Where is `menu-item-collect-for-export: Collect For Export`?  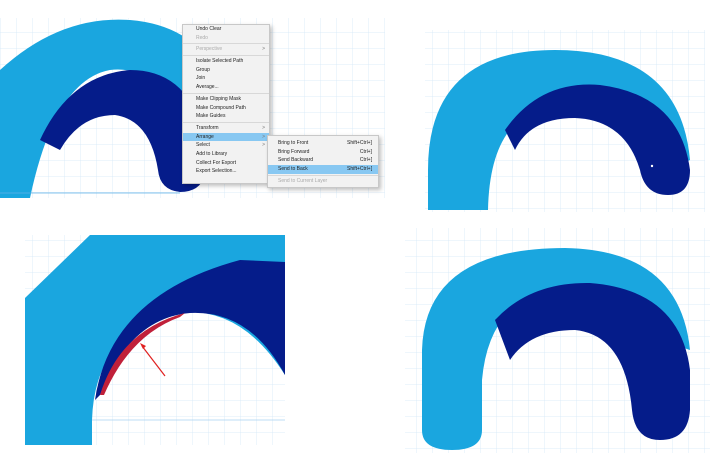 menu-item-collect-for-export: Collect For Export is located at coordinates (226, 163).